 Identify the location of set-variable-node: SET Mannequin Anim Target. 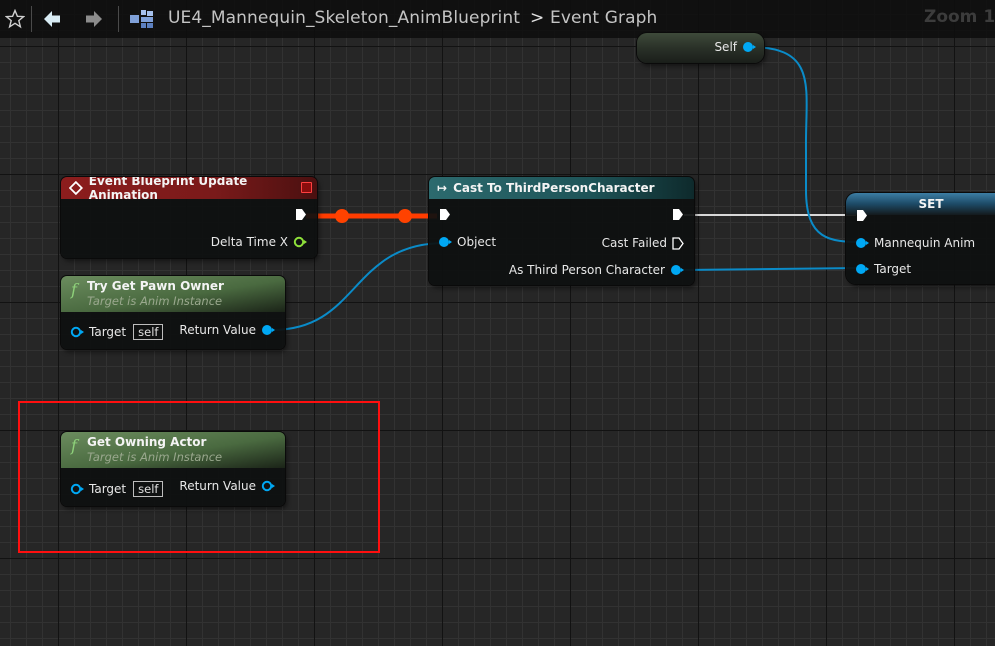
(920, 238).